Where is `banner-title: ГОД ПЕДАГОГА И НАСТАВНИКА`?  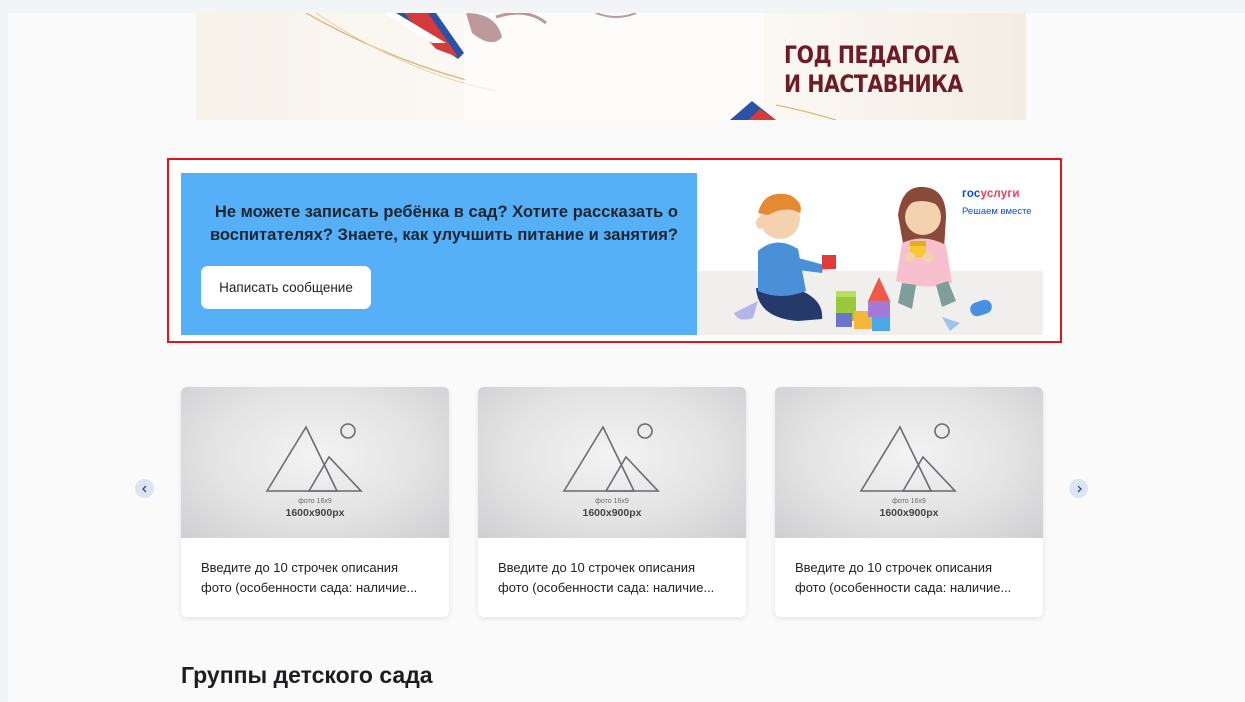 banner-title: ГОД ПЕДАГОГА И НАСТАВНИКА is located at coordinates (873, 70).